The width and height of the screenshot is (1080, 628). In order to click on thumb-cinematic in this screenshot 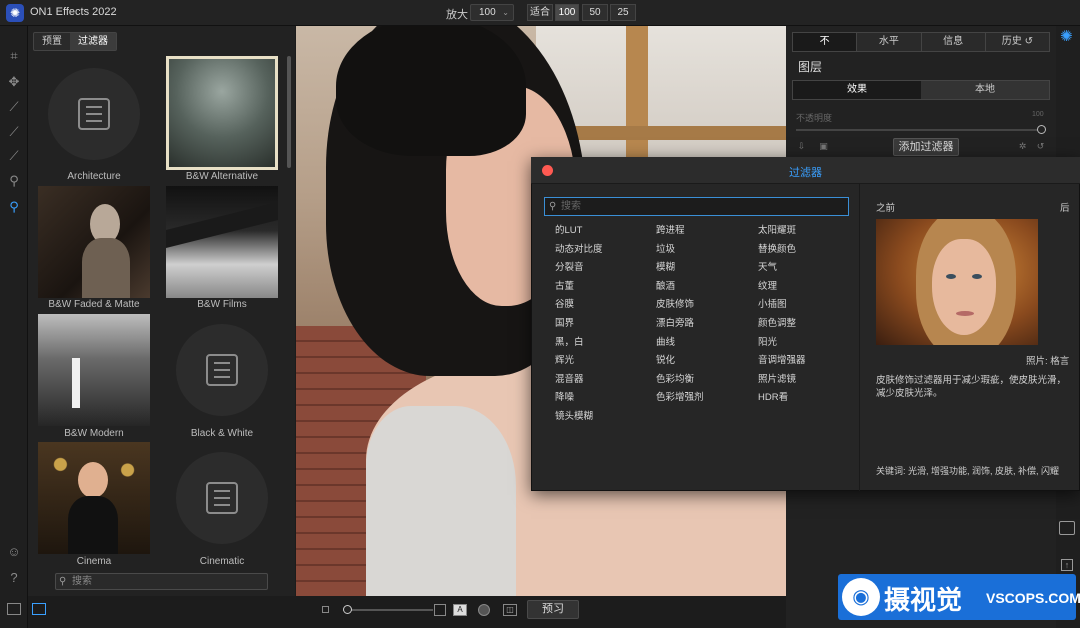, I will do `click(222, 498)`.